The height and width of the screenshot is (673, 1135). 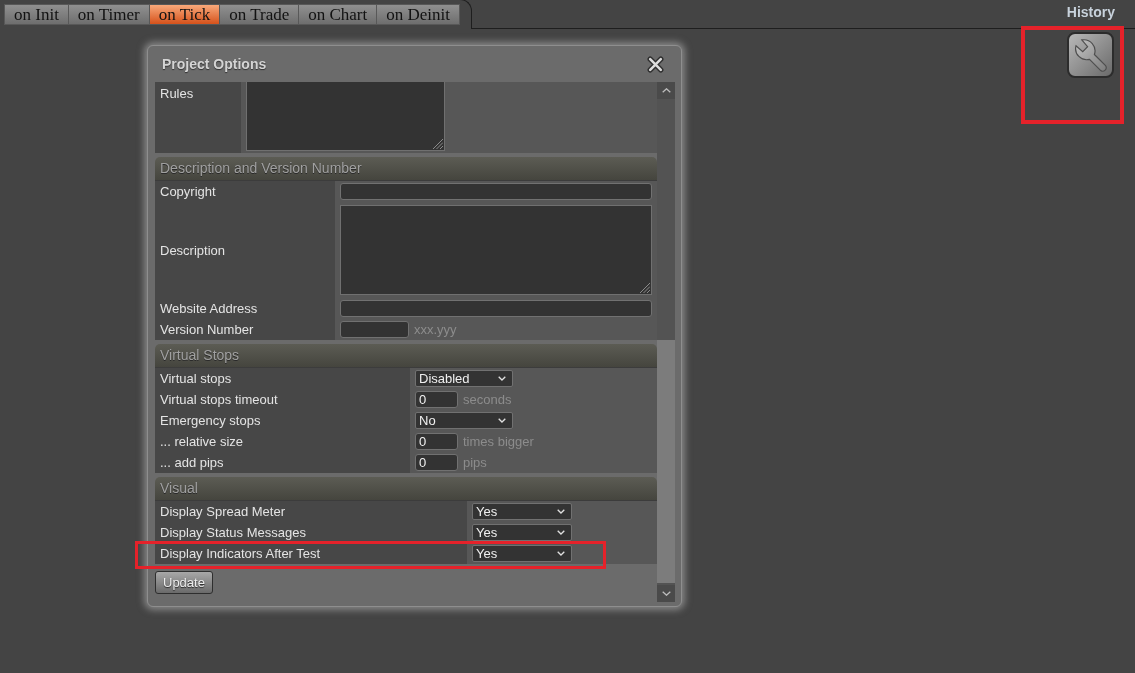 I want to click on tab: on Deinit, so click(x=418, y=14).